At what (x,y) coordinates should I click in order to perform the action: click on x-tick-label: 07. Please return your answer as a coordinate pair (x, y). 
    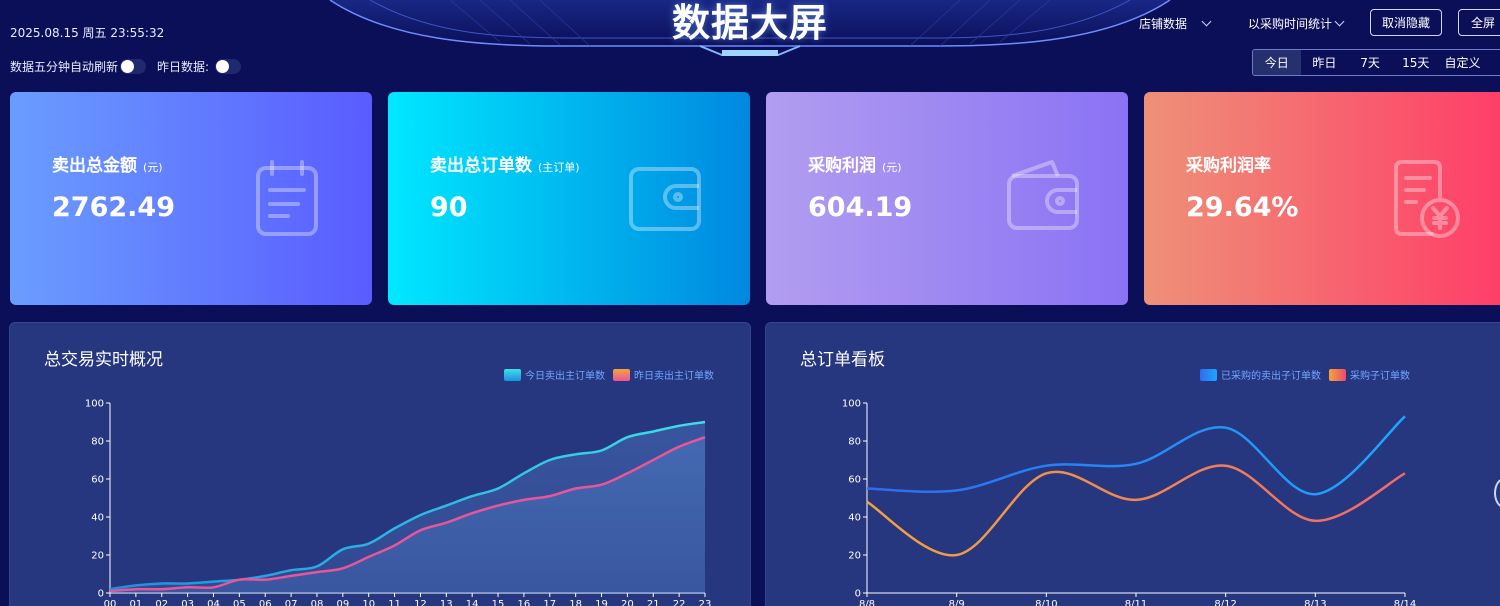
    Looking at the image, I should click on (291, 602).